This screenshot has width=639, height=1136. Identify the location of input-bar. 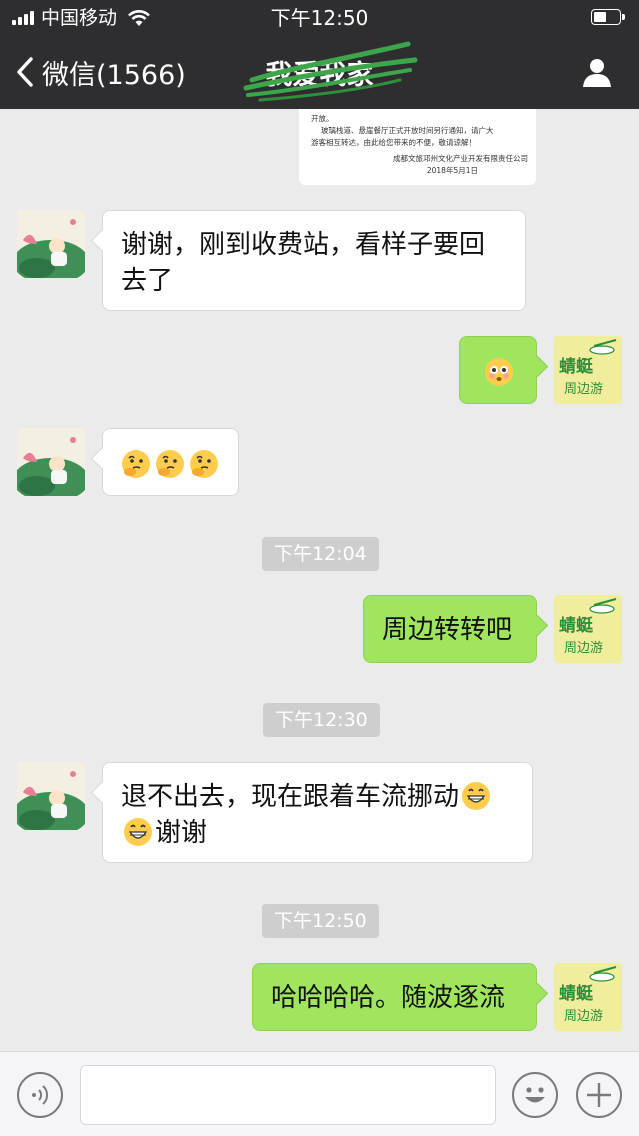
(319, 1093).